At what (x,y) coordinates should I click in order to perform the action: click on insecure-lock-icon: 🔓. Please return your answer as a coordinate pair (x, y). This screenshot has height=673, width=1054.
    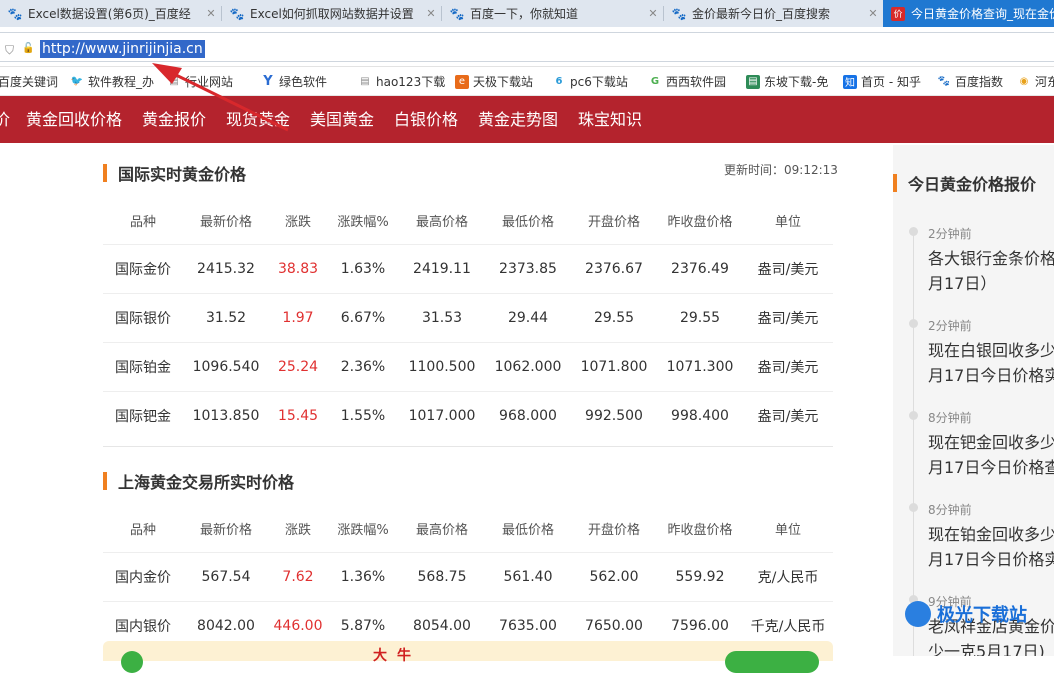
    Looking at the image, I should click on (28, 48).